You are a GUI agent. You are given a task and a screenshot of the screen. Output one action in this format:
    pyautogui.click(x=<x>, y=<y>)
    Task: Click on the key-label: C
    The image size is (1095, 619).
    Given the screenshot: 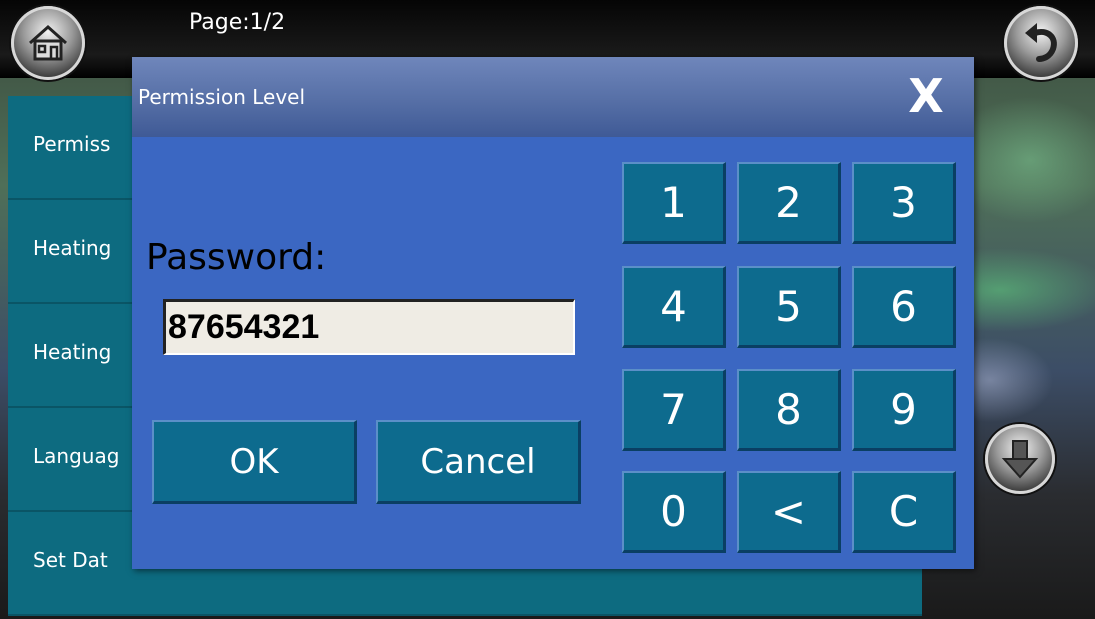 What is the action you would take?
    pyautogui.click(x=903, y=511)
    